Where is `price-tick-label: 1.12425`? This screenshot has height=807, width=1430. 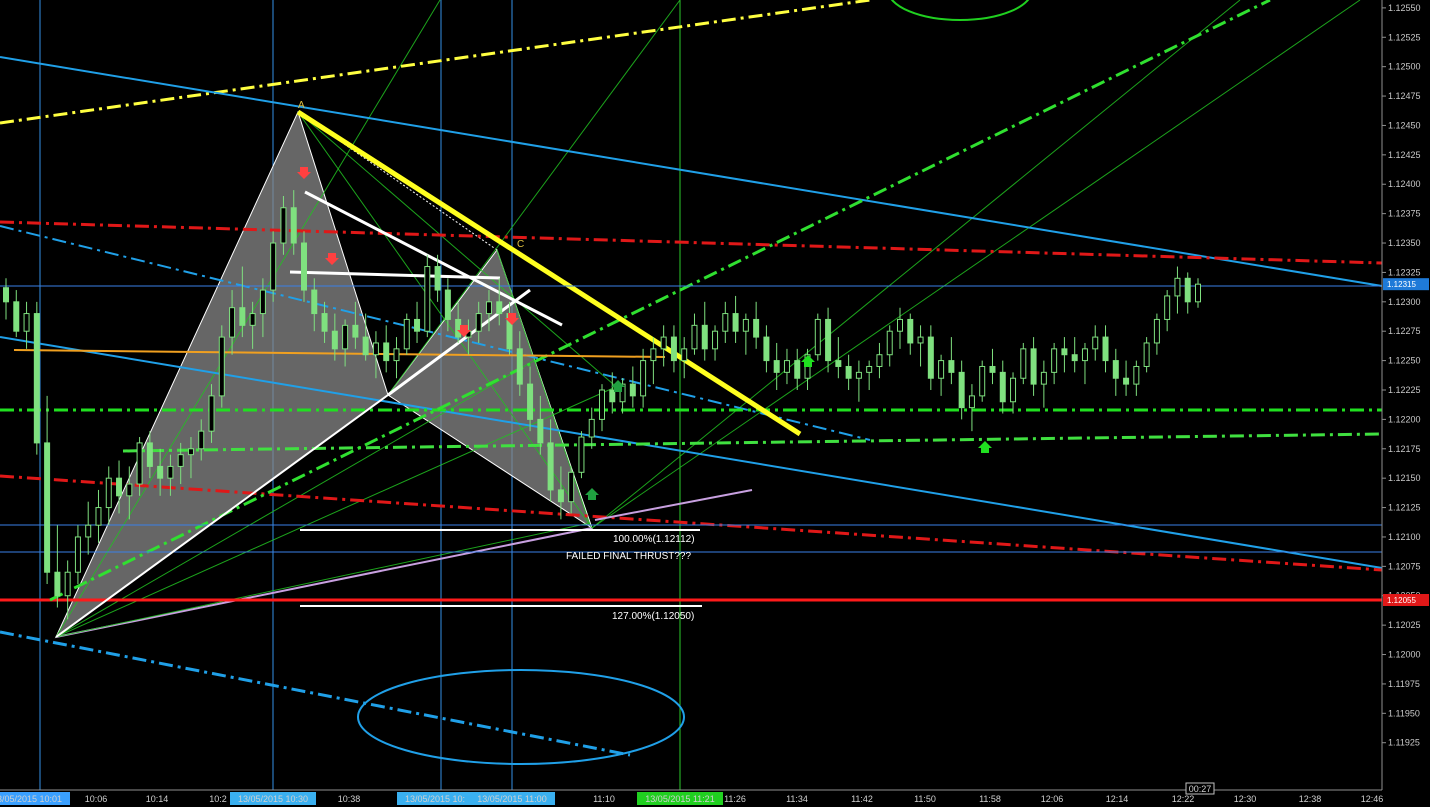
price-tick-label: 1.12425 is located at coordinates (1404, 155).